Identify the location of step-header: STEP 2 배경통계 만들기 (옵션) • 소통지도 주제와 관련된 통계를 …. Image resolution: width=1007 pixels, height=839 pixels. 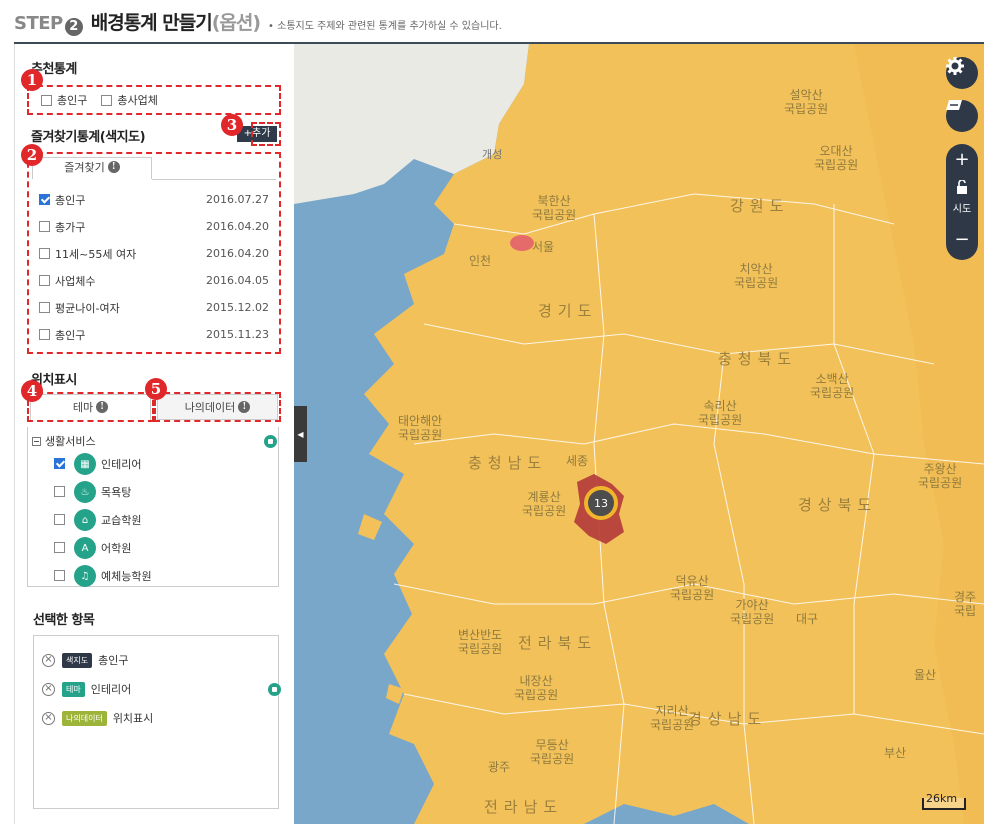
(258, 24).